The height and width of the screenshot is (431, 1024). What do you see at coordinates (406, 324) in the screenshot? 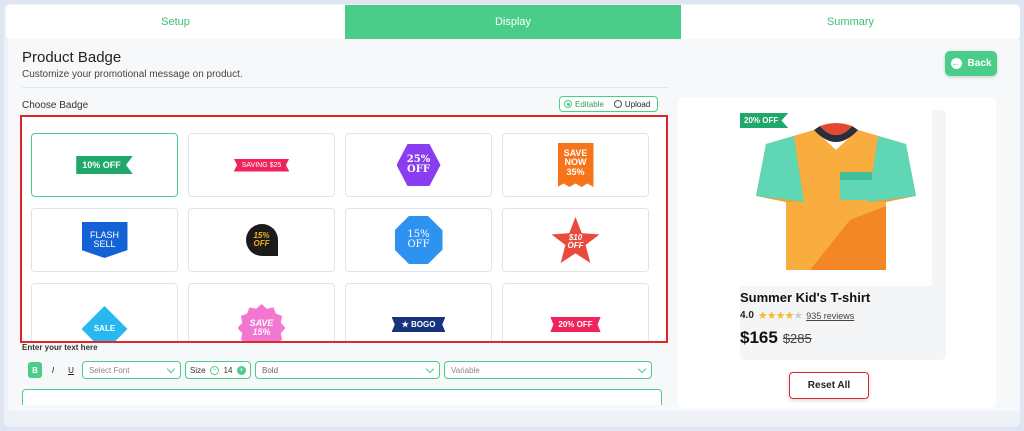
I see `star-icon: ★` at bounding box center [406, 324].